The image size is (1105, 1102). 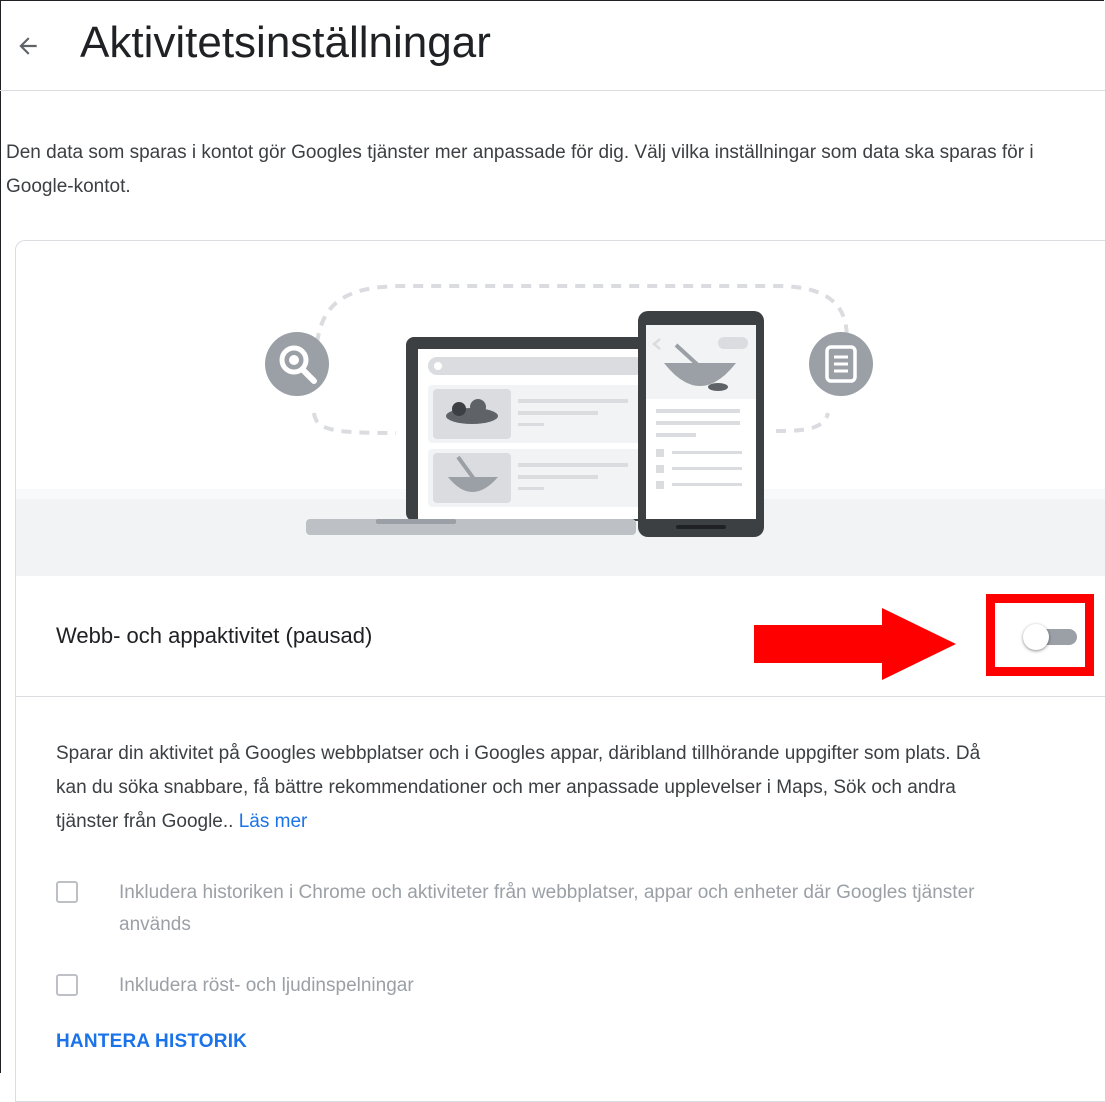 I want to click on page-header: Aktivitetsinställningar, so click(x=552, y=46).